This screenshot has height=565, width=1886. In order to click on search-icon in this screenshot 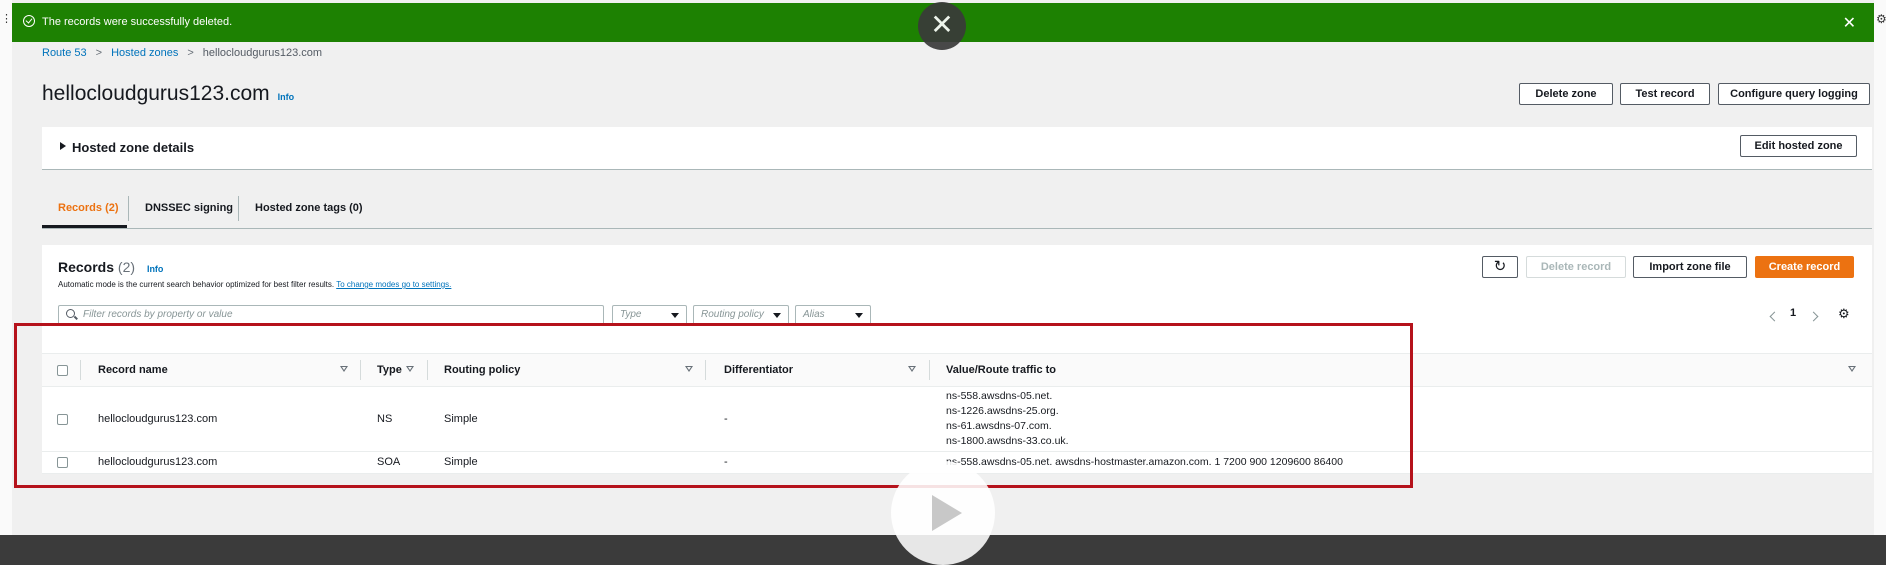, I will do `click(70, 313)`.